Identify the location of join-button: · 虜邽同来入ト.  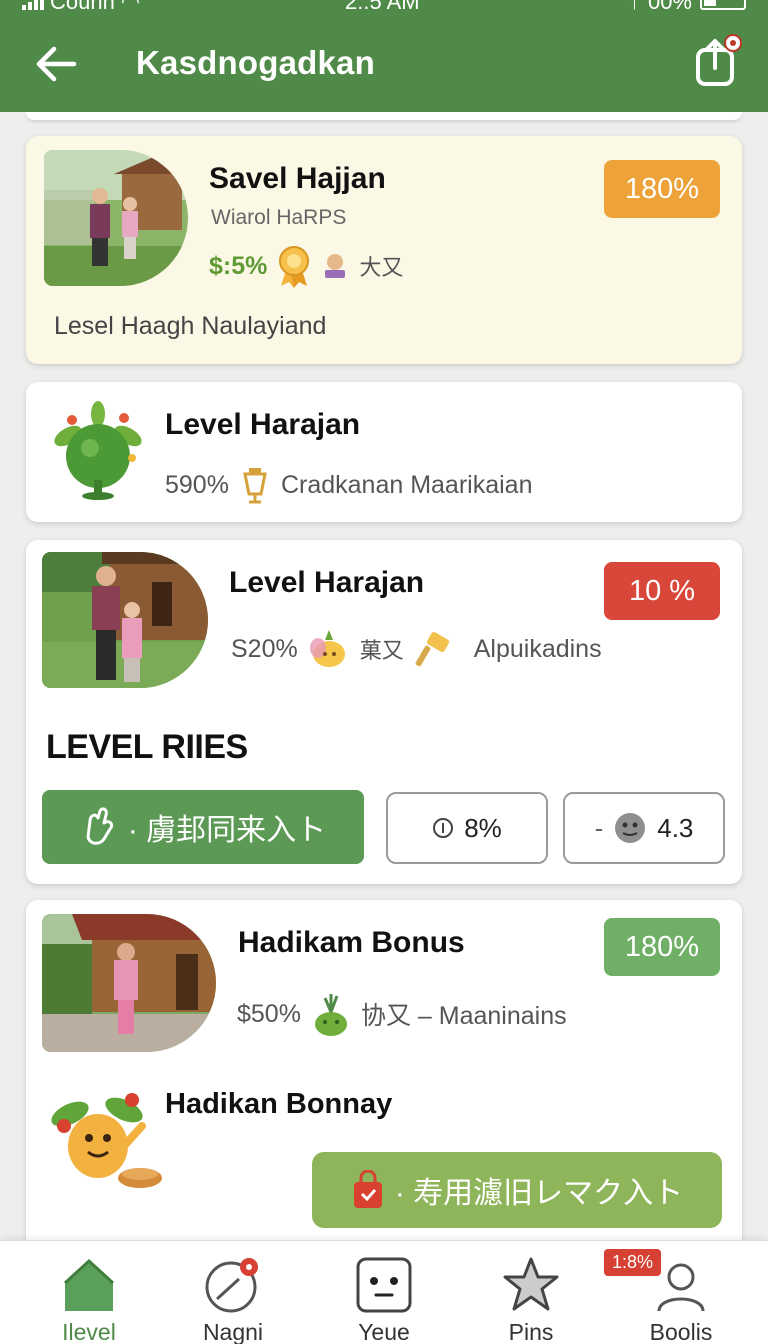
(203, 827).